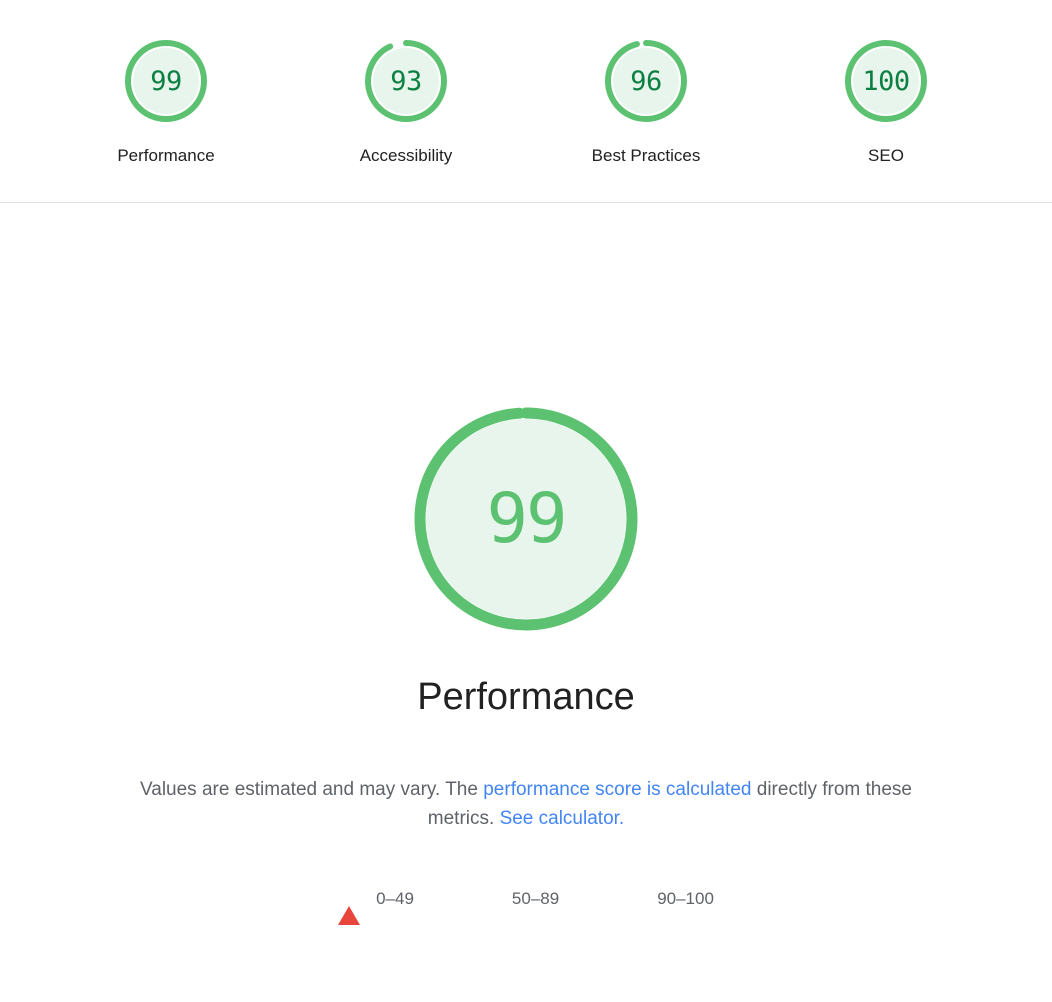  I want to click on gauge-small-seo: 100, so click(886, 81).